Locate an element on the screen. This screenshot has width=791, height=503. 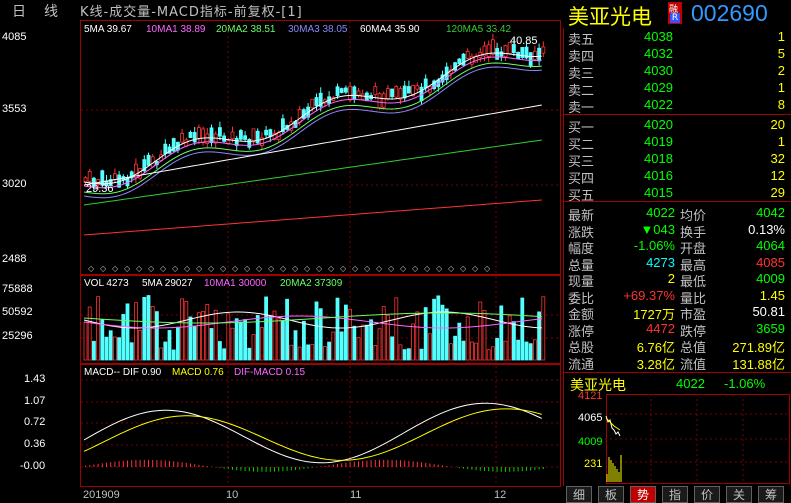
price-high-label: 40.85 is located at coordinates (524, 41).